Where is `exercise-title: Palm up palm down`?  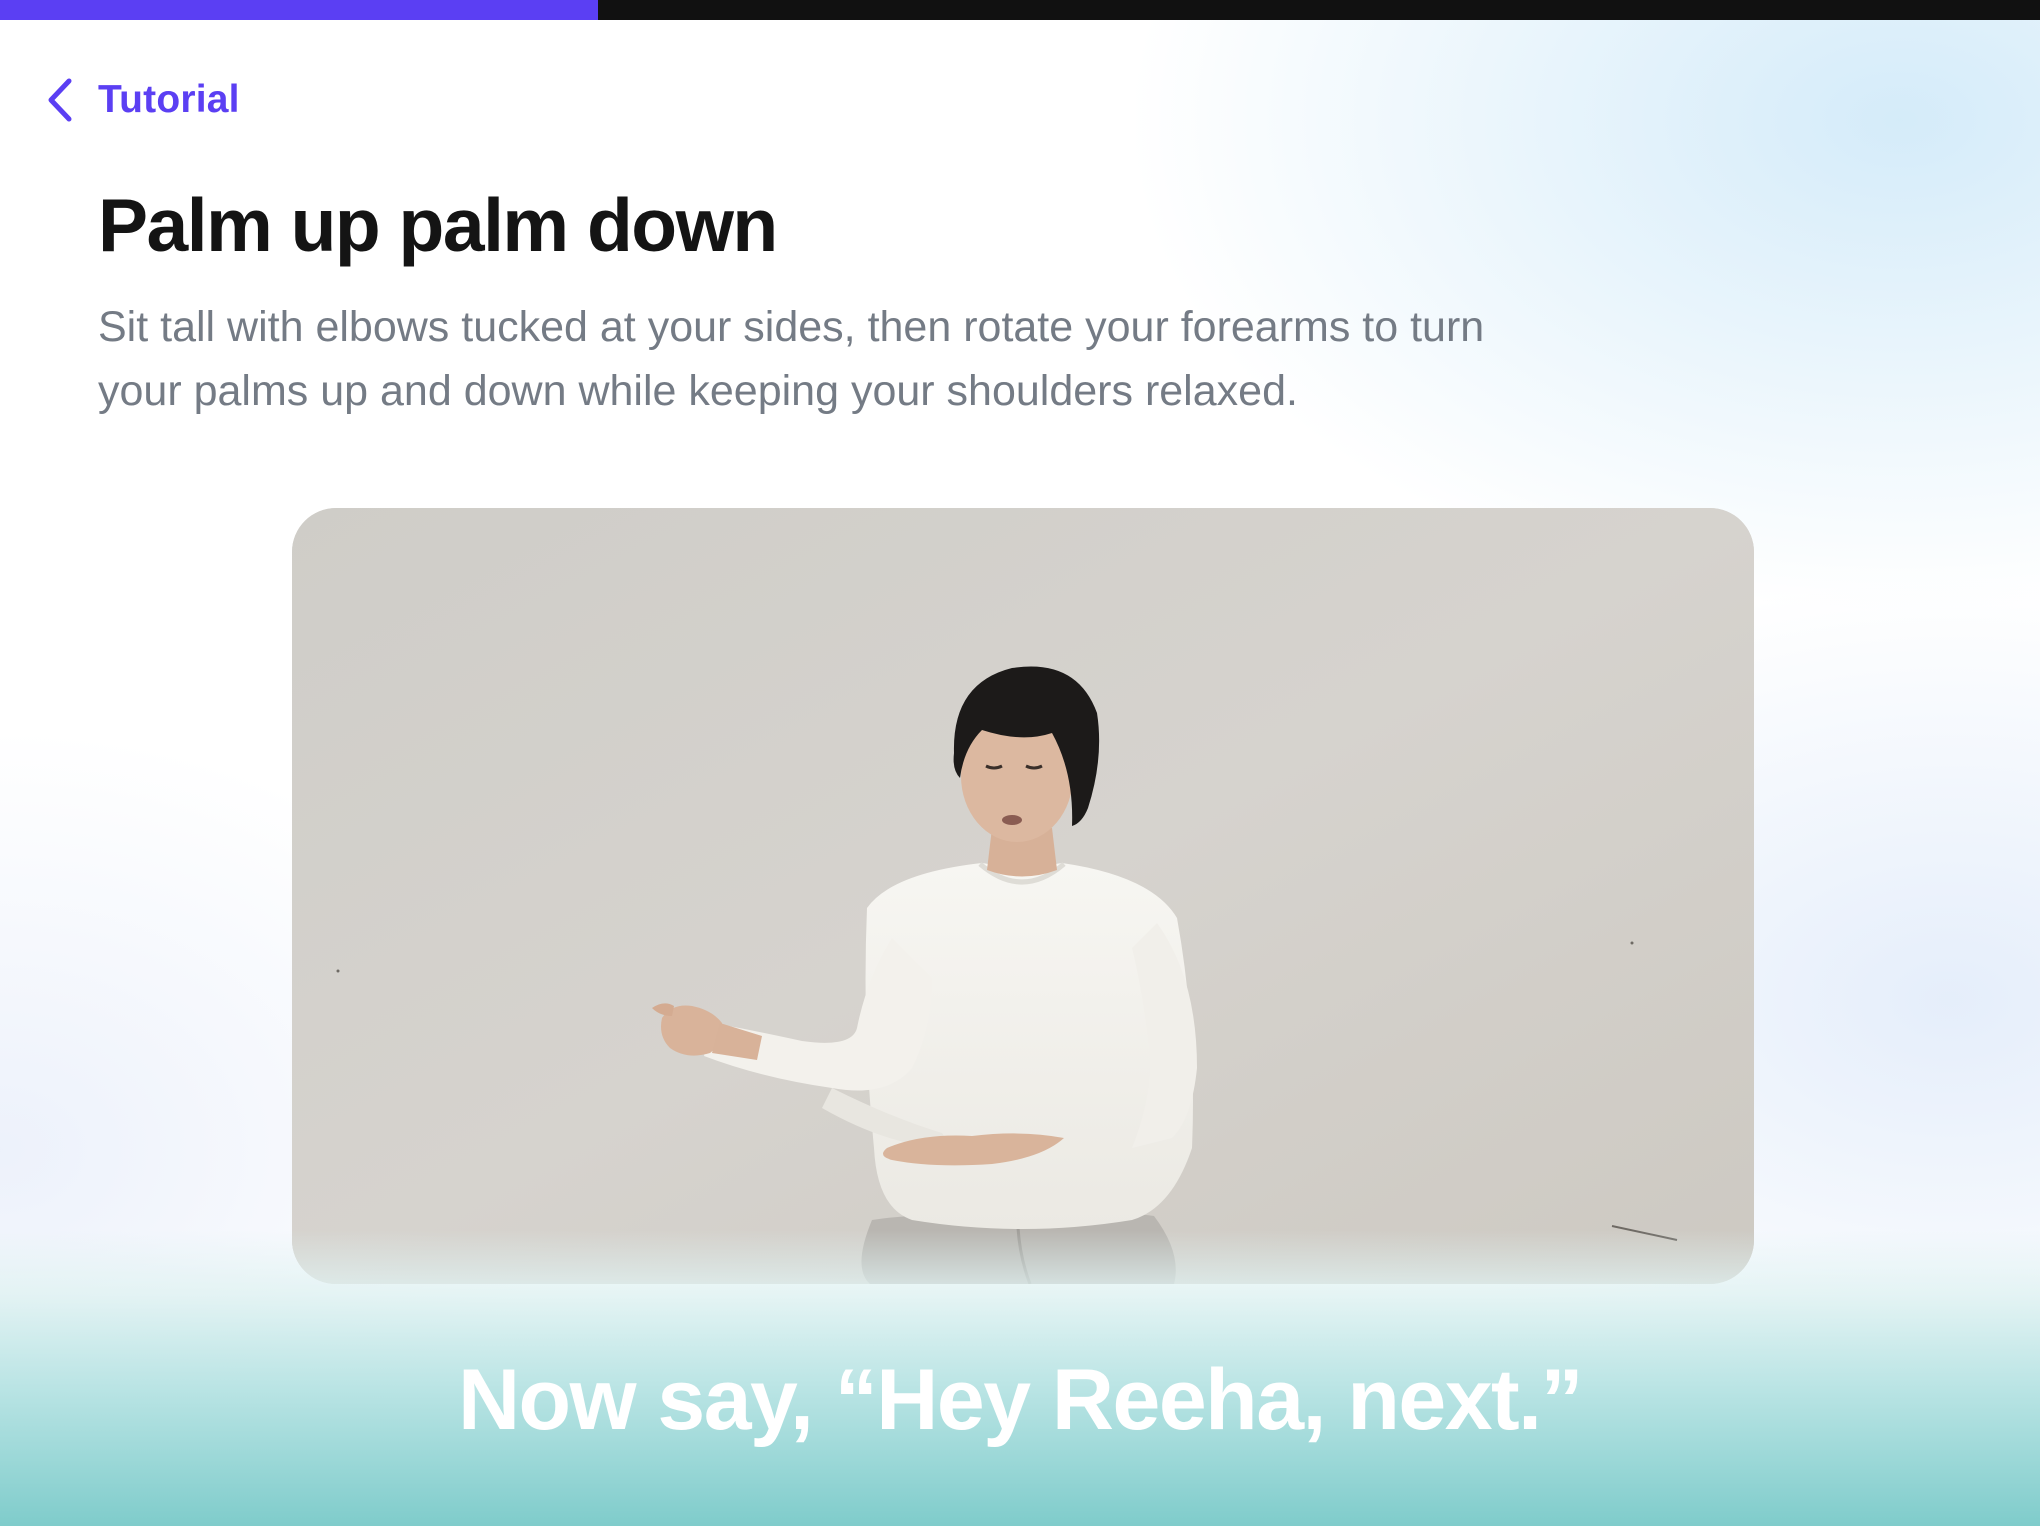 exercise-title: Palm up palm down is located at coordinates (438, 225).